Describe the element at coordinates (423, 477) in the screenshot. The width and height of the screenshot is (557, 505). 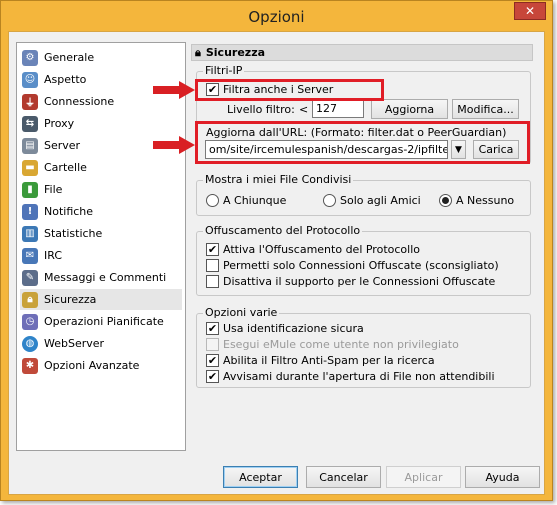
I see `apply-button: Aplicar` at that location.